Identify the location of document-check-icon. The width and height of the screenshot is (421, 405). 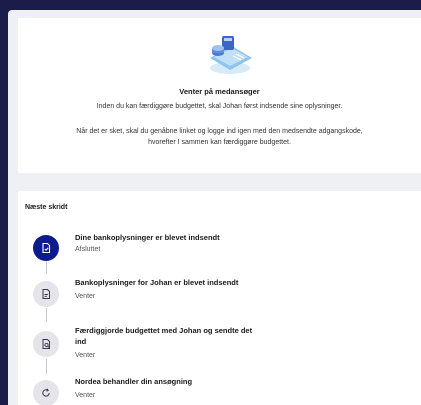
(46, 248).